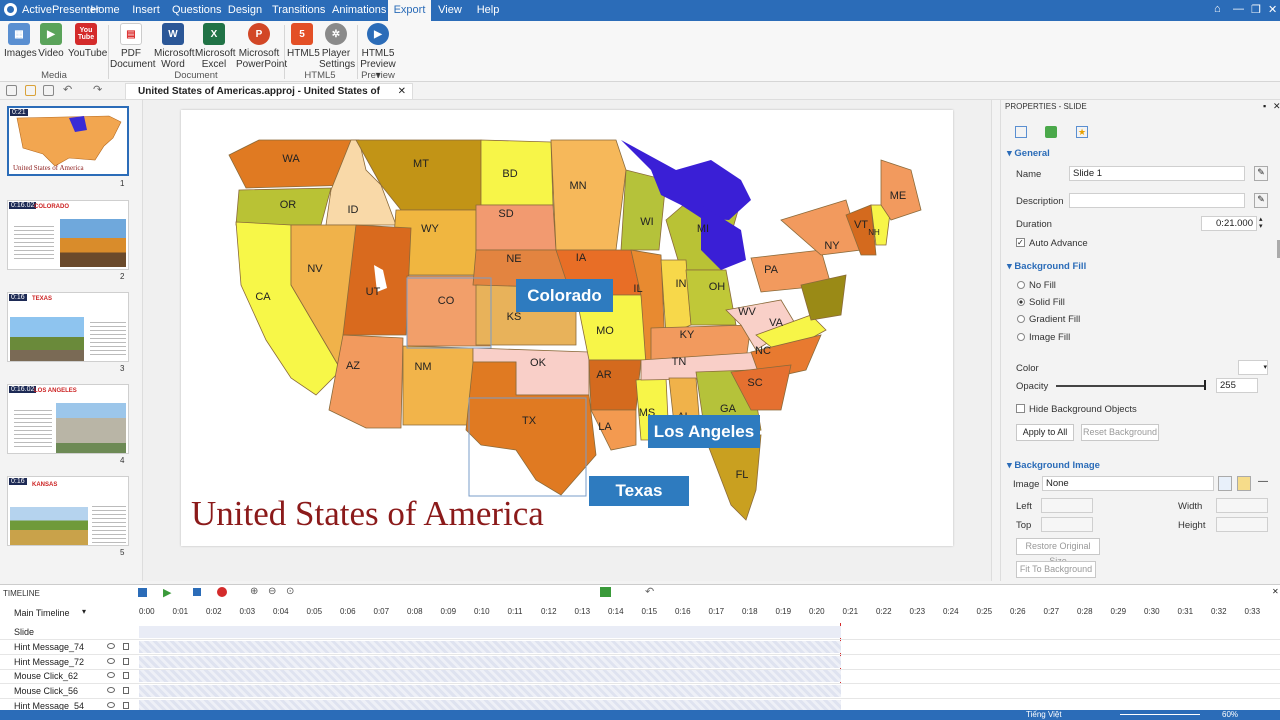 The height and width of the screenshot is (720, 1280). Describe the element at coordinates (68, 327) in the screenshot. I see `slide-thumbnail-3: 0:16 TEXAS` at that location.